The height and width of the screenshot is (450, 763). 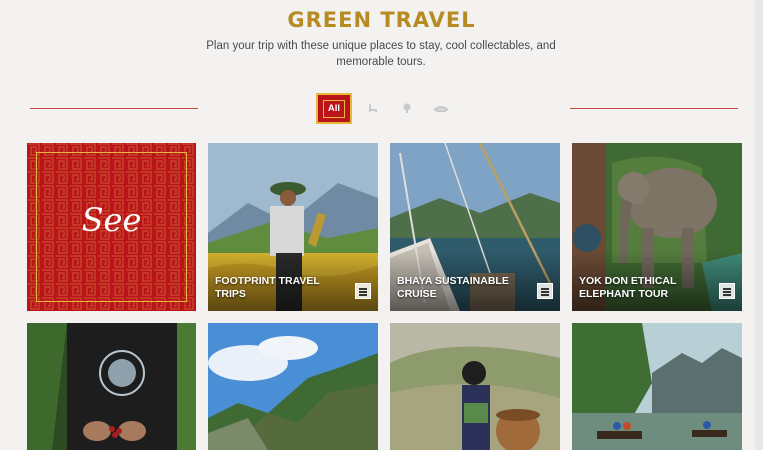 What do you see at coordinates (657, 227) in the screenshot?
I see `yok-don-elephant-tour-tile: YOK DON ETHICAL ELEPHANT TOUR` at bounding box center [657, 227].